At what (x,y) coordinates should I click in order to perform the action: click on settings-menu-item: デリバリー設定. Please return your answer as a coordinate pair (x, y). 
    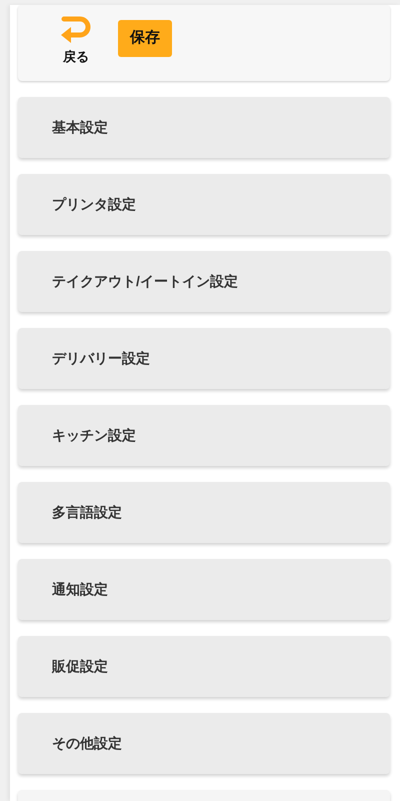
    Looking at the image, I should click on (204, 358).